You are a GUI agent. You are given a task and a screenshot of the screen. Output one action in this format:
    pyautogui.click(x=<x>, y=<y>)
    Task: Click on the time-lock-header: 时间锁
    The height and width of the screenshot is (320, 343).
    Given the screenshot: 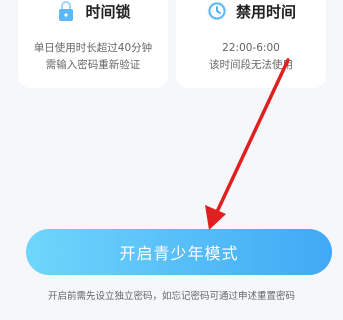 What is the action you would take?
    pyautogui.click(x=93, y=11)
    